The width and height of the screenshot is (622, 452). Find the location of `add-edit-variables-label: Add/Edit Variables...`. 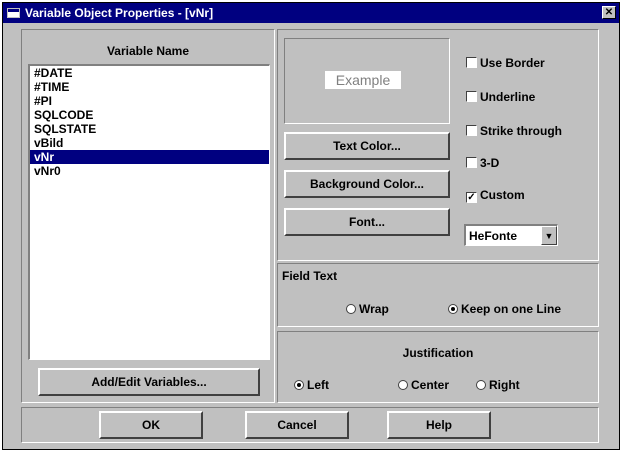

add-edit-variables-label: Add/Edit Variables... is located at coordinates (149, 382).